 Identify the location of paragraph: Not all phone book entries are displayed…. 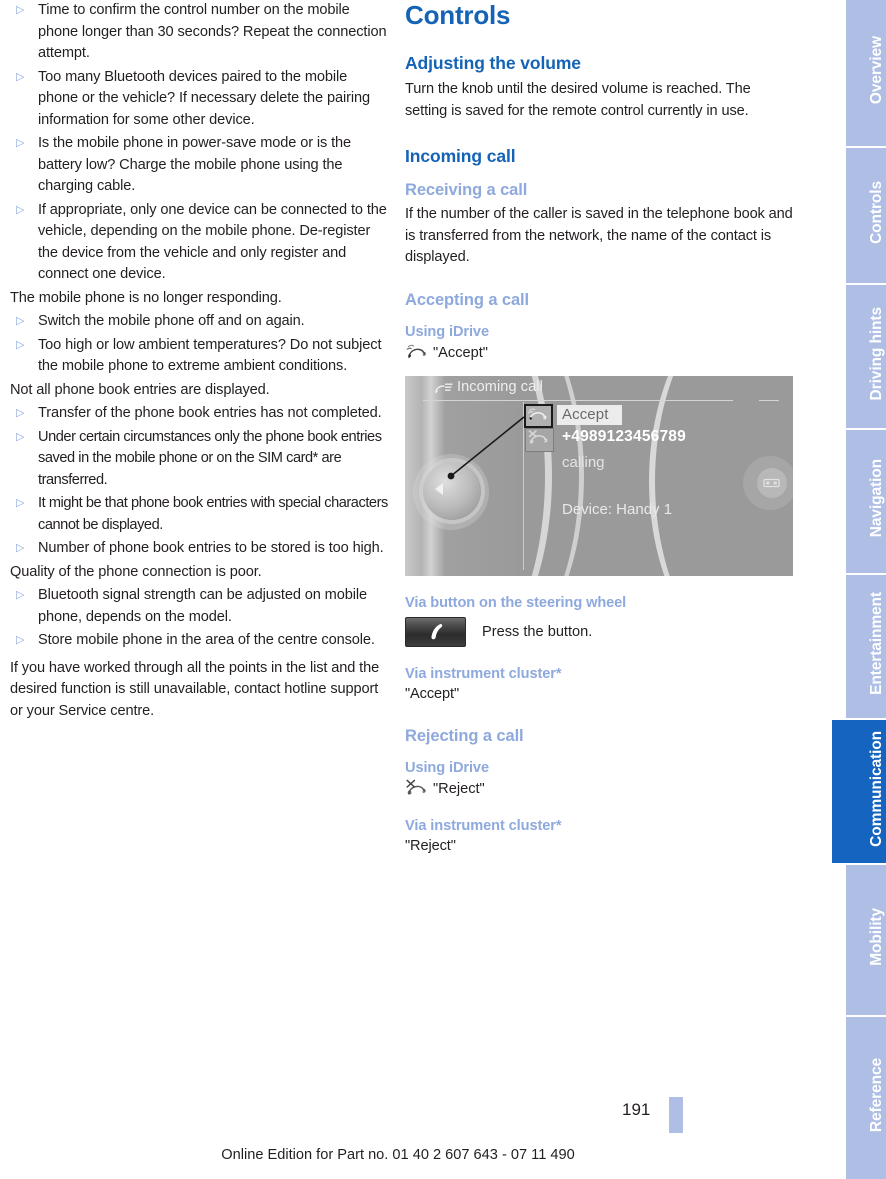
(140, 389).